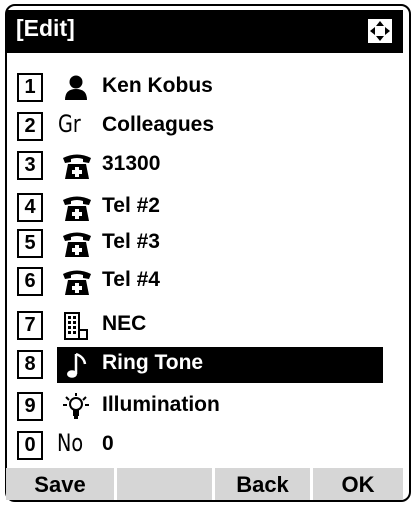  I want to click on list-item-9: 9 Illumination, so click(201, 407).